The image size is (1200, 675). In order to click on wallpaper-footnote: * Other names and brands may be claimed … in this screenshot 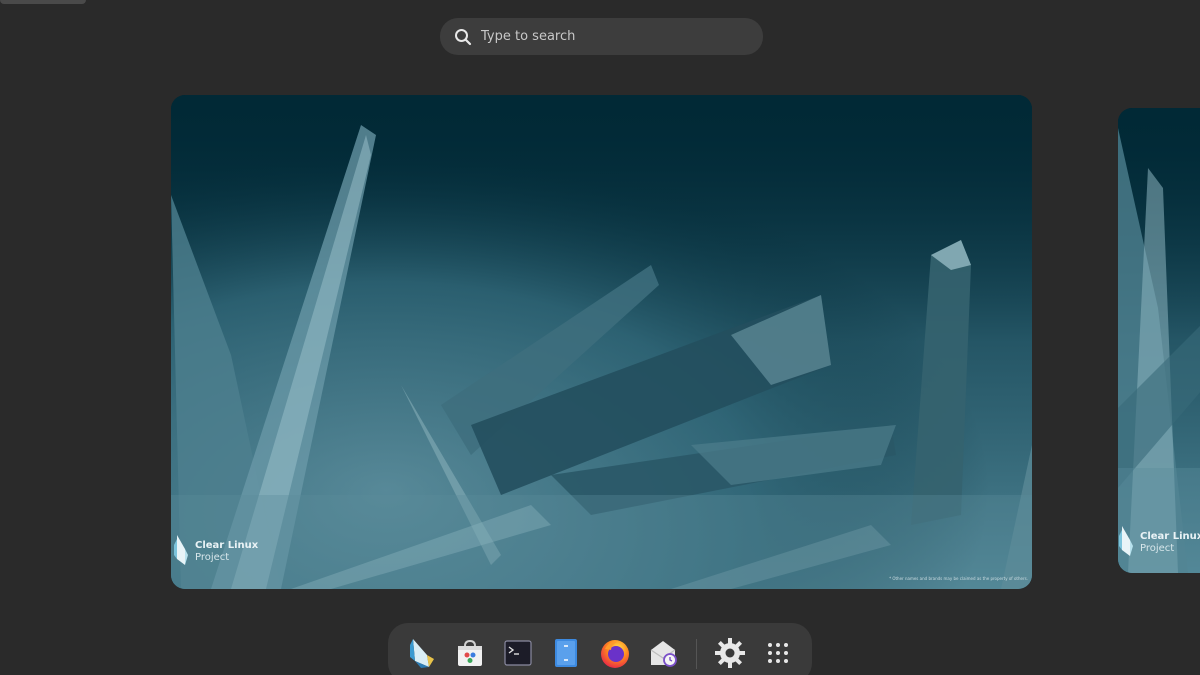, I will do `click(958, 578)`.